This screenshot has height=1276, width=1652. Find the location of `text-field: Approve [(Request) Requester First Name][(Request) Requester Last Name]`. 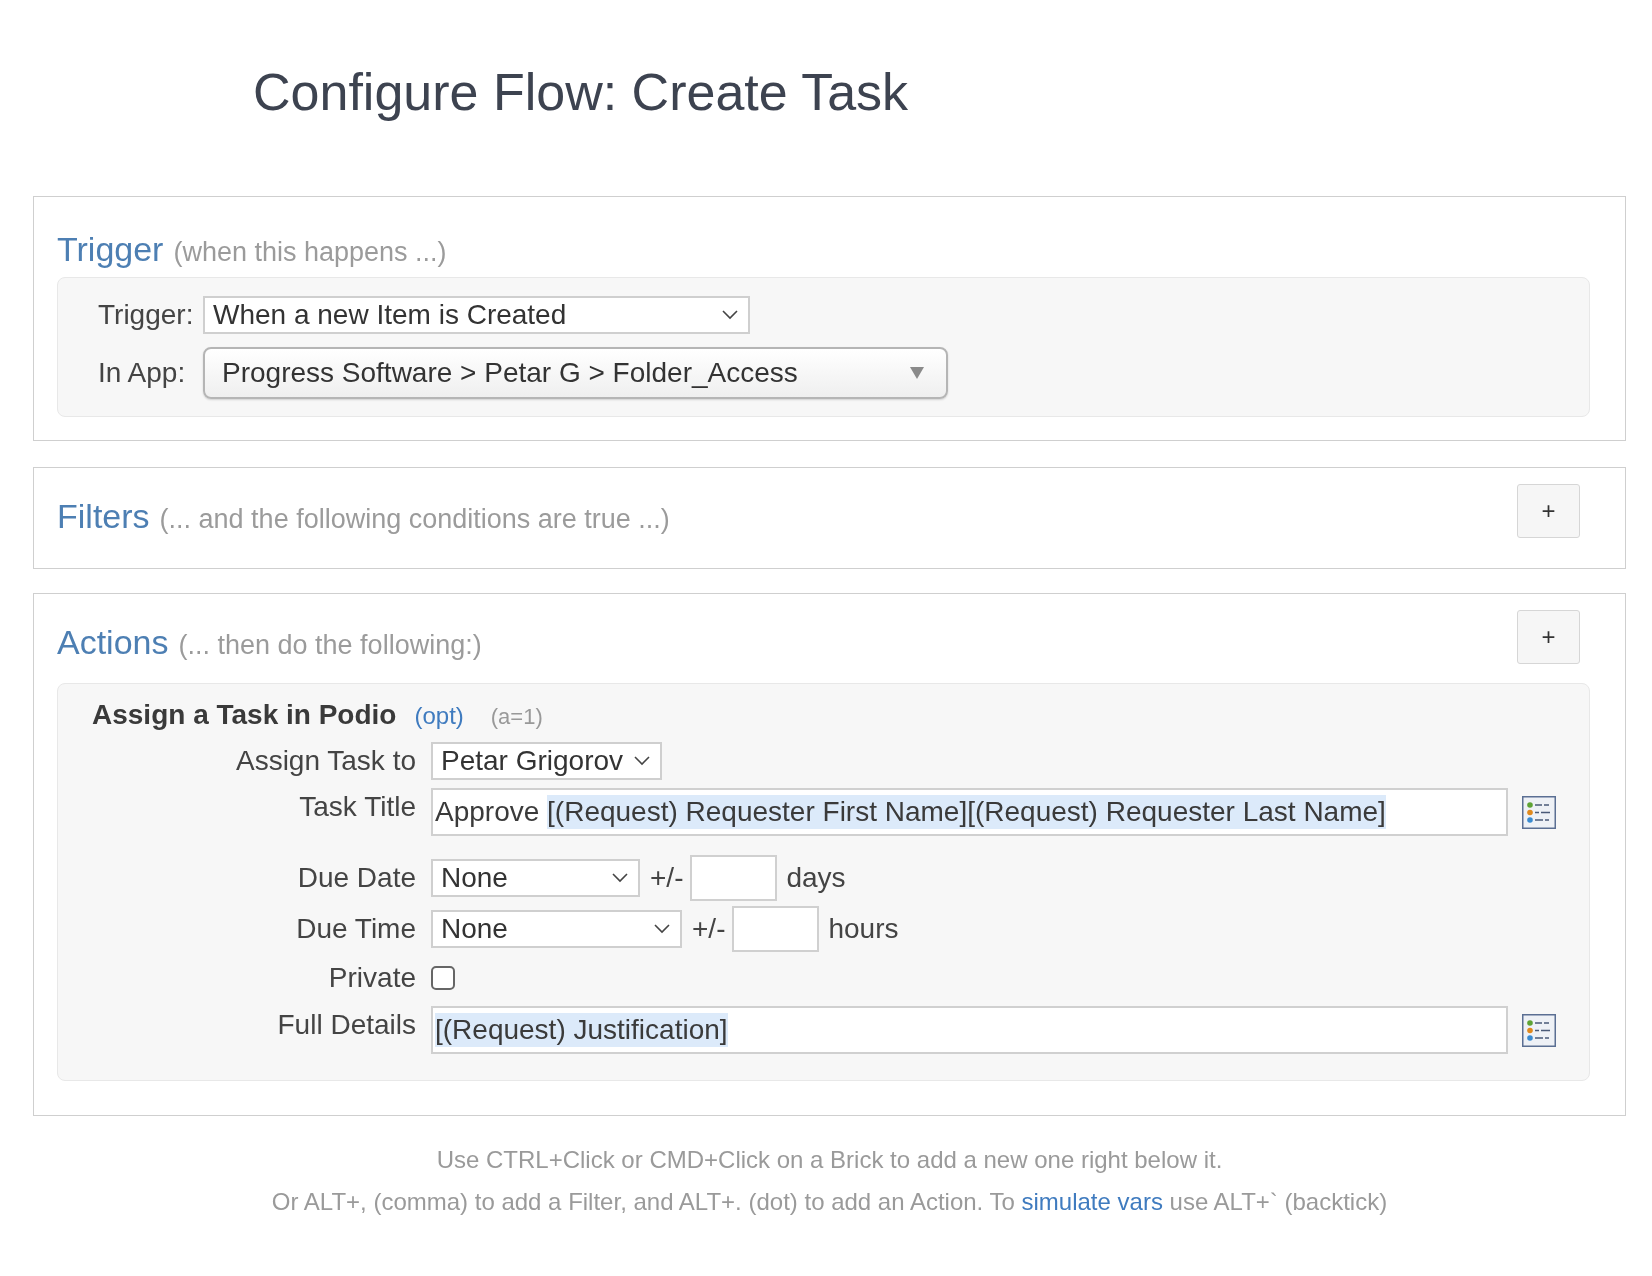

text-field: Approve [(Request) Requester First Name][(Request) Requester Last Name] is located at coordinates (969, 812).